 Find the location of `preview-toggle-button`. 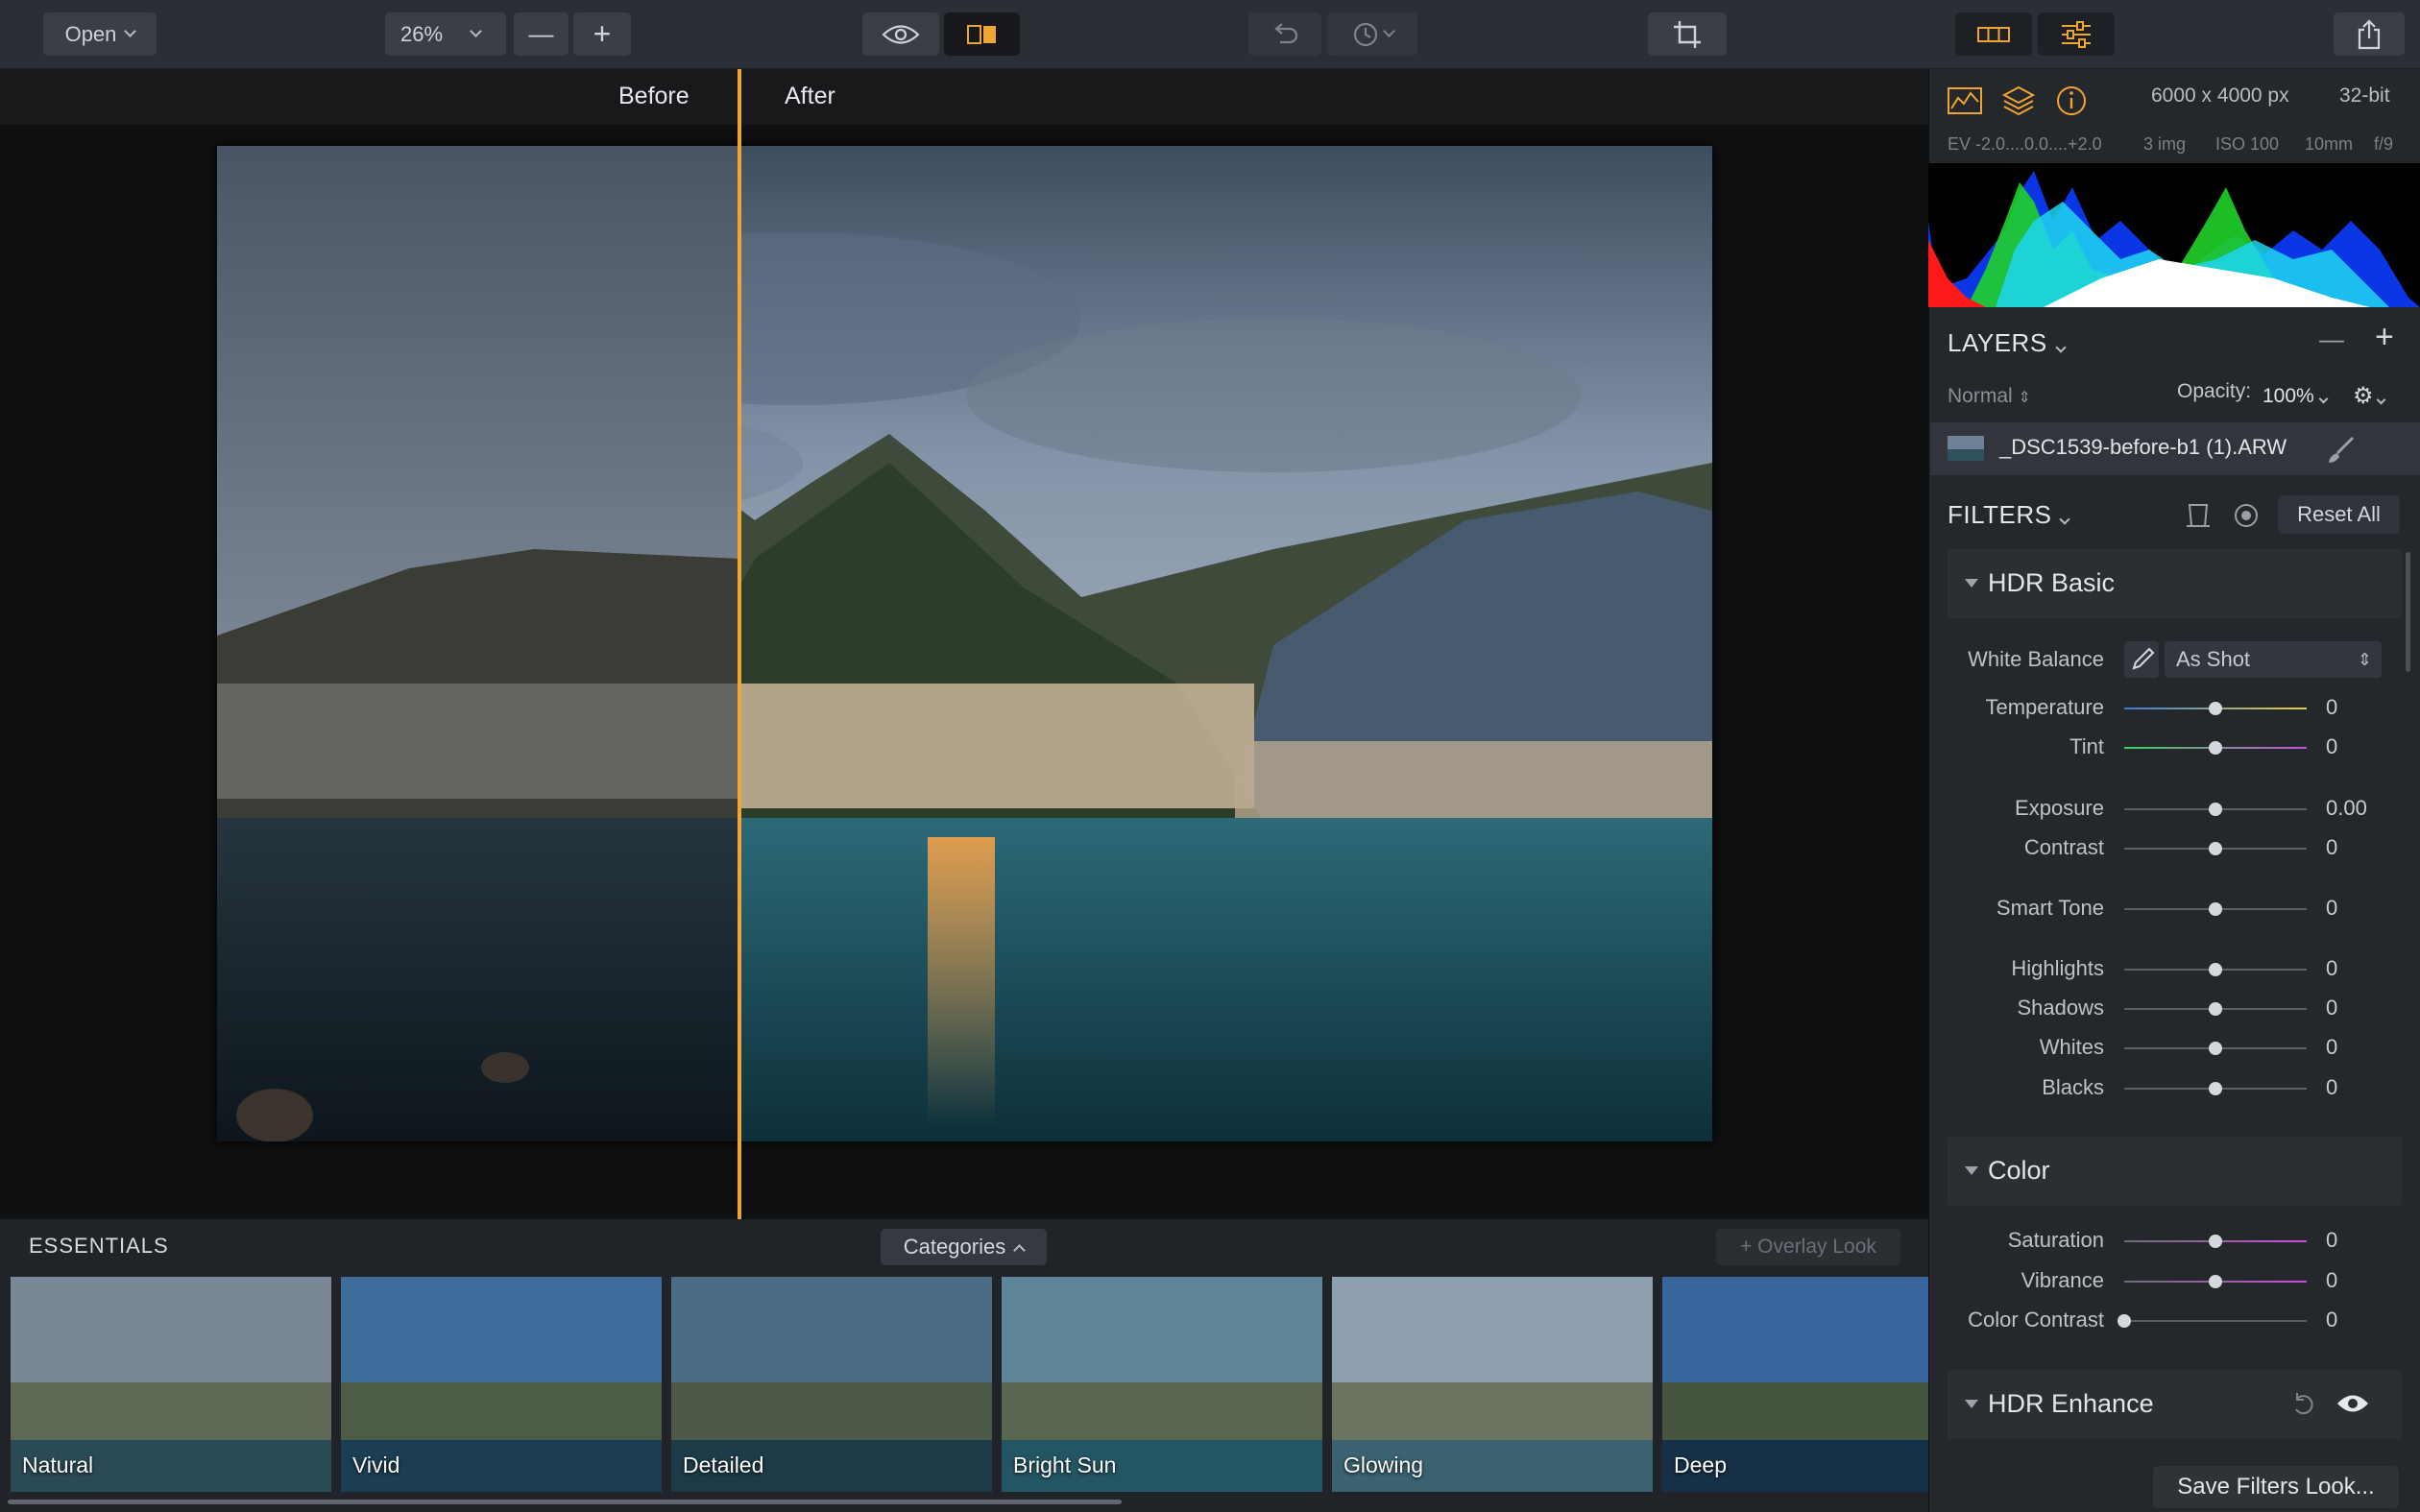

preview-toggle-button is located at coordinates (901, 34).